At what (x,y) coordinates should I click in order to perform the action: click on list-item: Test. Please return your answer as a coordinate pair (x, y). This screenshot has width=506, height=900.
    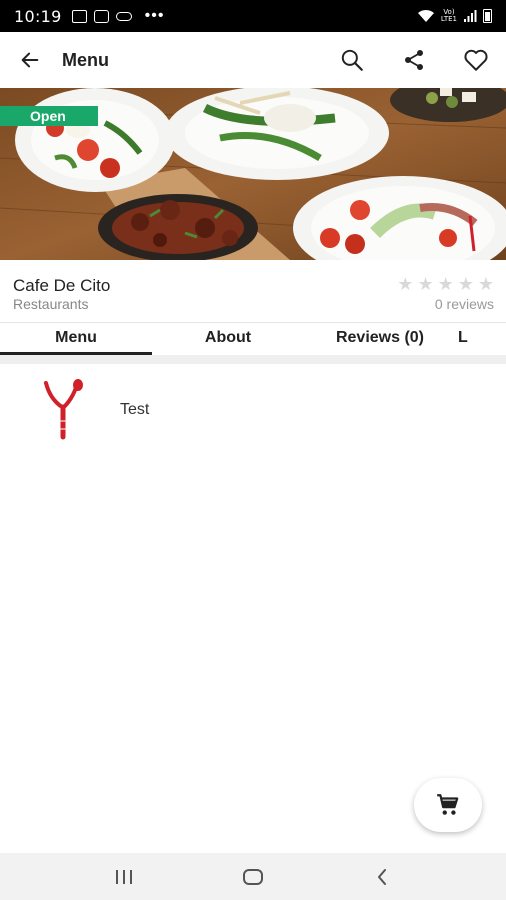
    Looking at the image, I should click on (253, 412).